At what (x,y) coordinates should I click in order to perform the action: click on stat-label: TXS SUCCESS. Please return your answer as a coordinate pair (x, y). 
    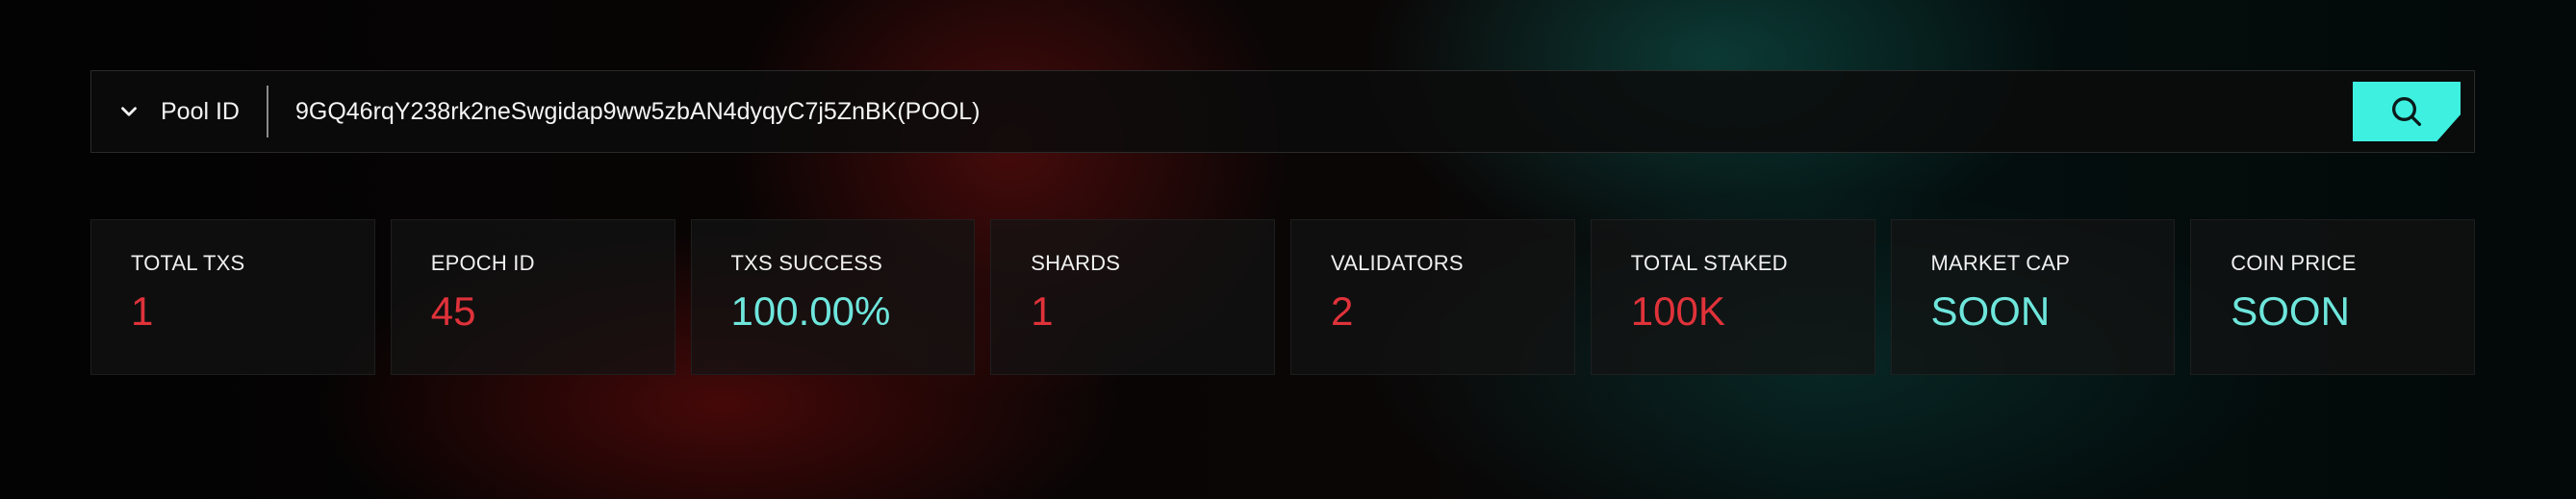
    Looking at the image, I should click on (806, 263).